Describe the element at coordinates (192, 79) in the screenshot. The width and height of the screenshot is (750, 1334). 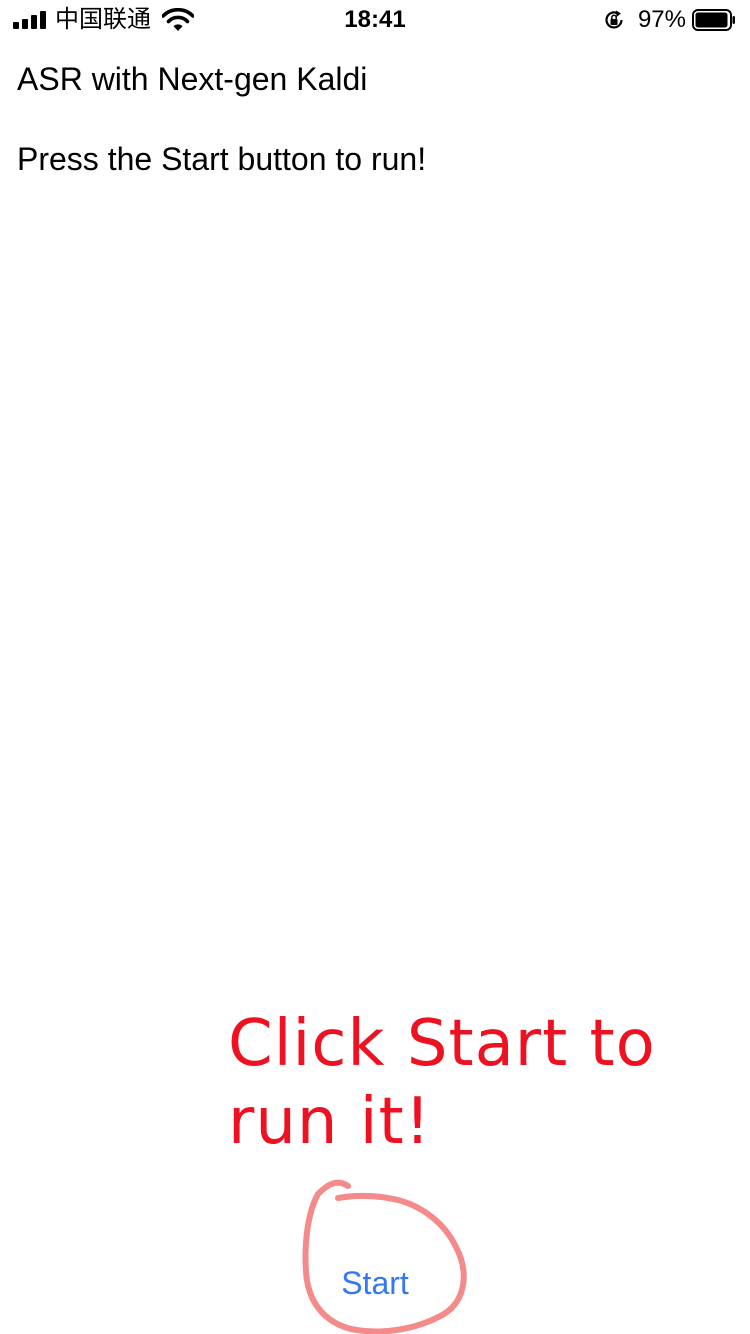
I see `app-title: ASR with Next-gen Kaldi` at that location.